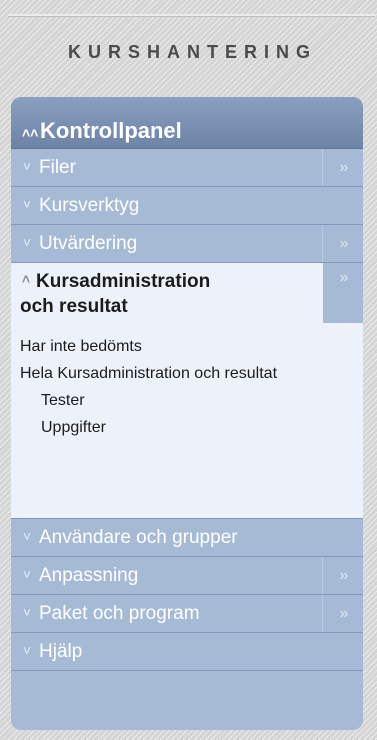  Describe the element at coordinates (88, 243) in the screenshot. I see `menu-item-label: Utvärdering` at that location.